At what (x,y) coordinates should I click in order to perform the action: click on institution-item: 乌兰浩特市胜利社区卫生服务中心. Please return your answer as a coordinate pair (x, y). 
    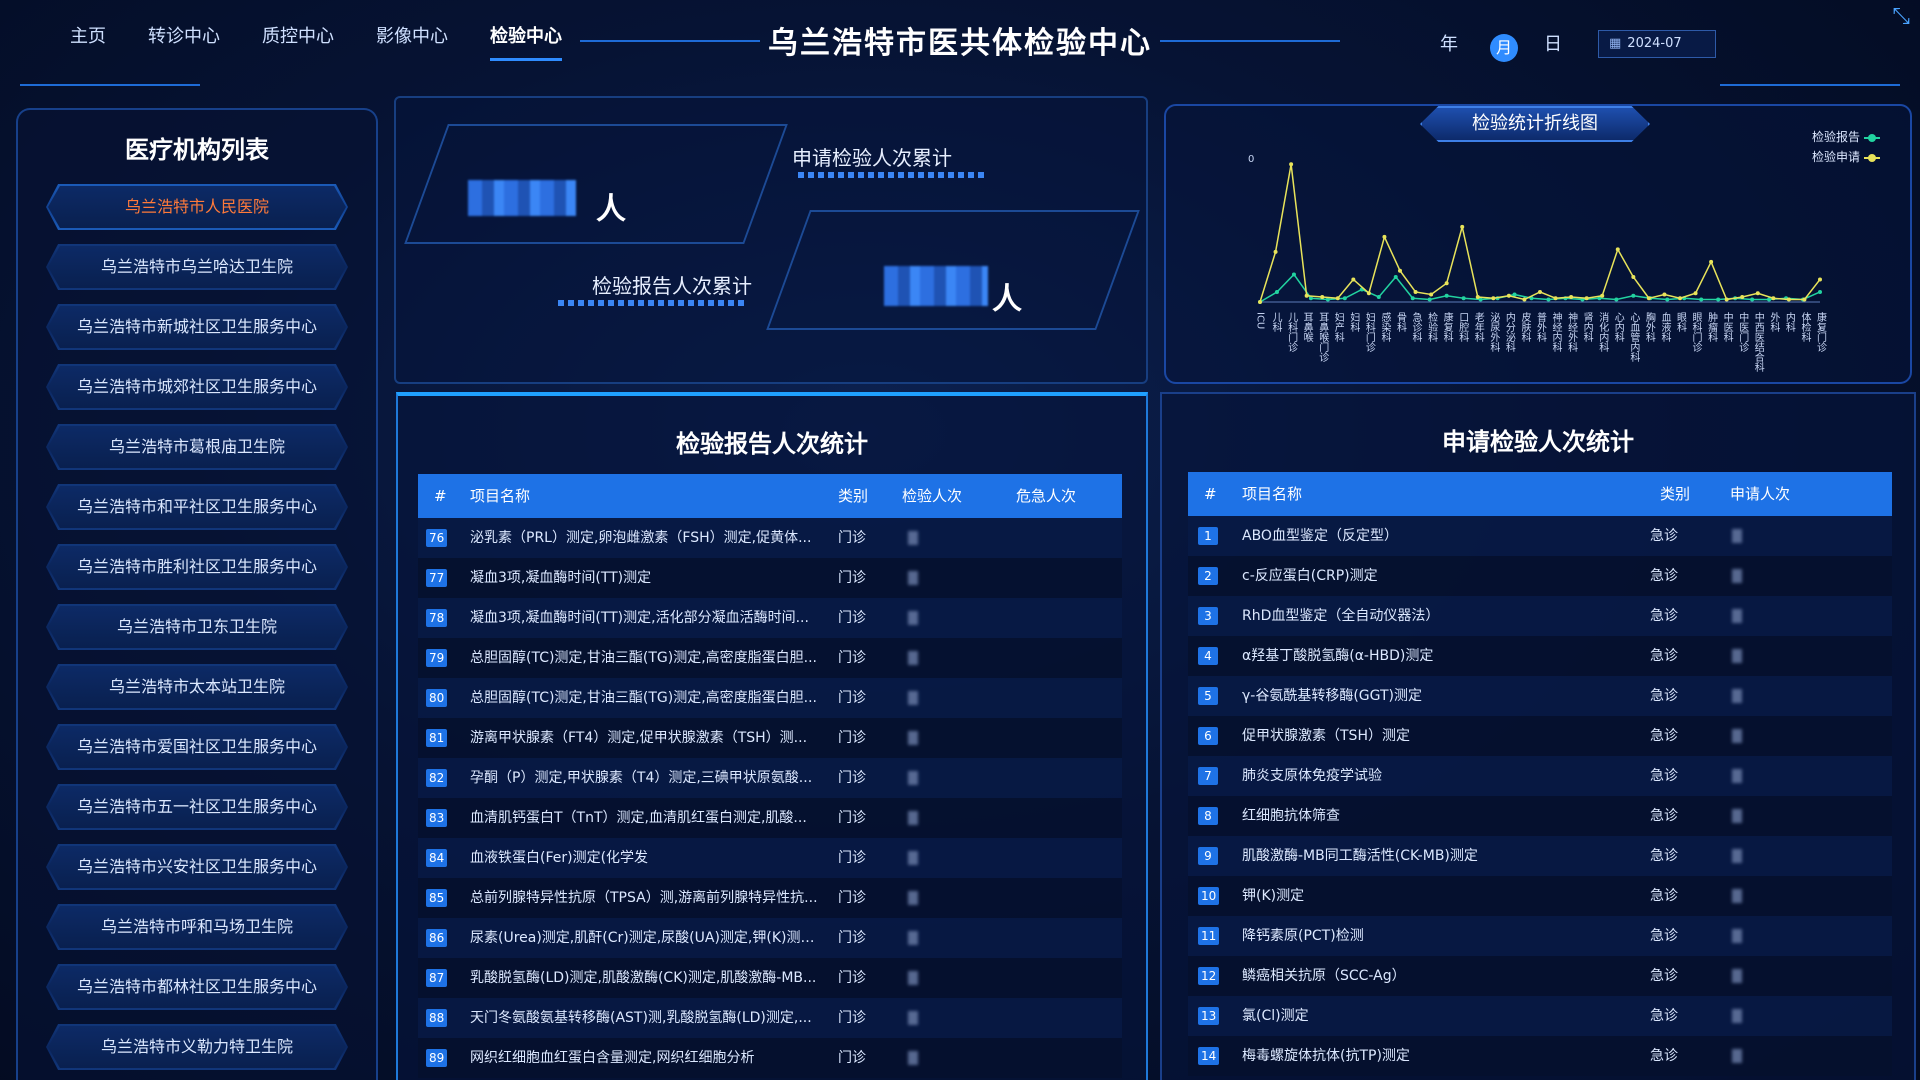
    Looking at the image, I should click on (197, 567).